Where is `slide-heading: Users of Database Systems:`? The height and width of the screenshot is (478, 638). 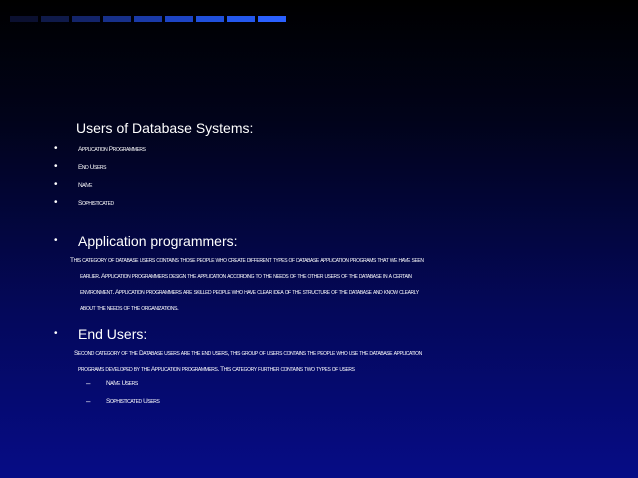
slide-heading: Users of Database Systems: is located at coordinates (165, 128).